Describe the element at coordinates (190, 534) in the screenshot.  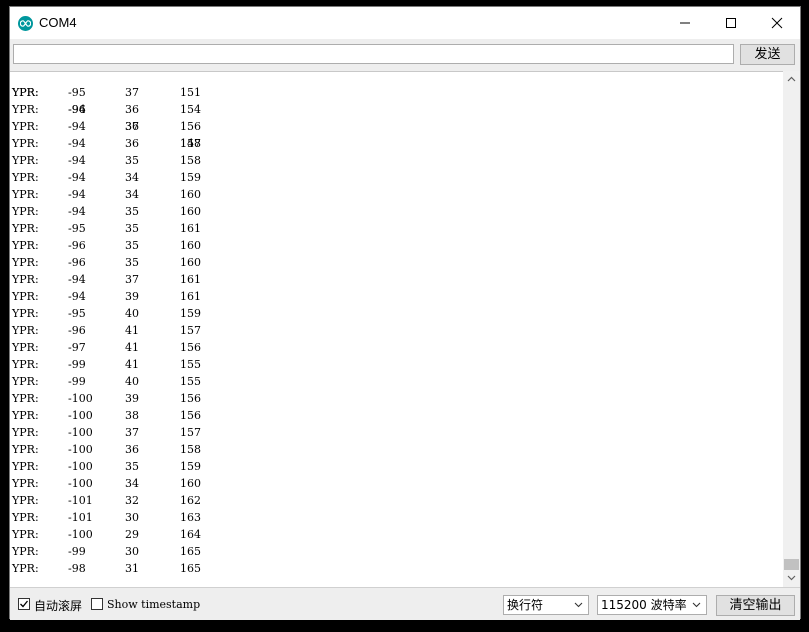
I see `roll-value: 164` at that location.